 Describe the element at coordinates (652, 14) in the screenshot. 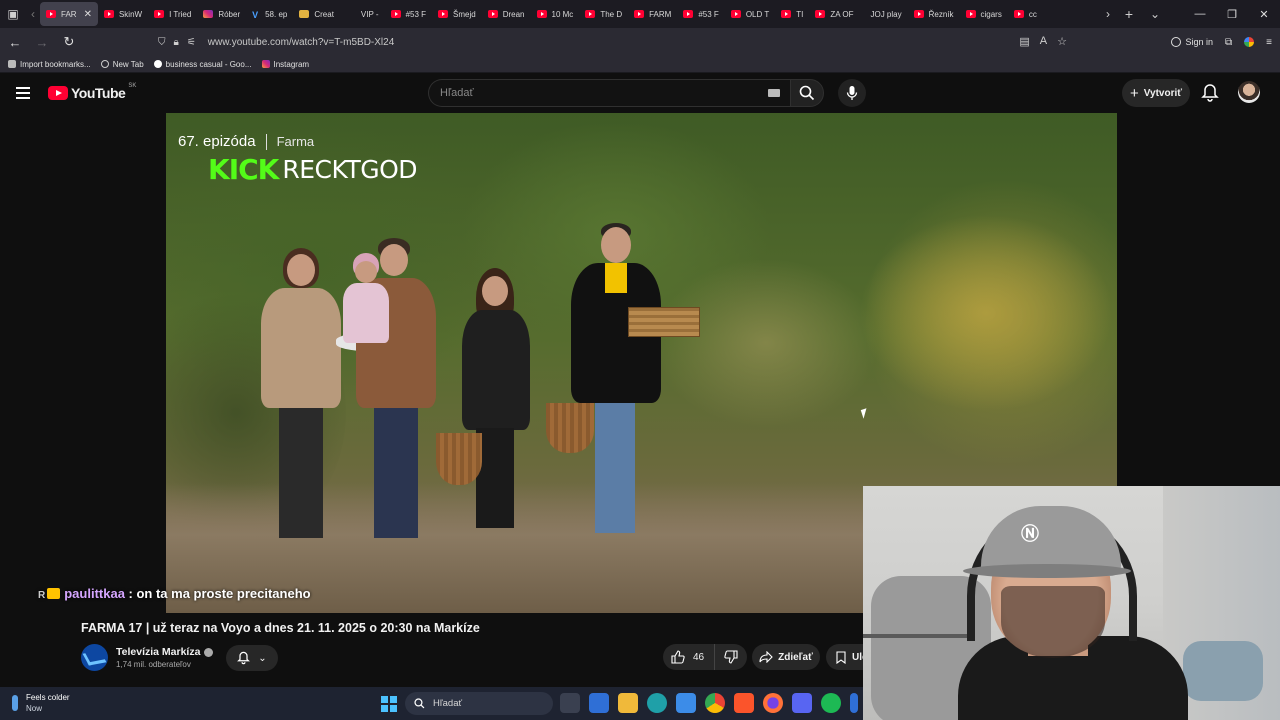

I see `browser-tab: FARM` at that location.